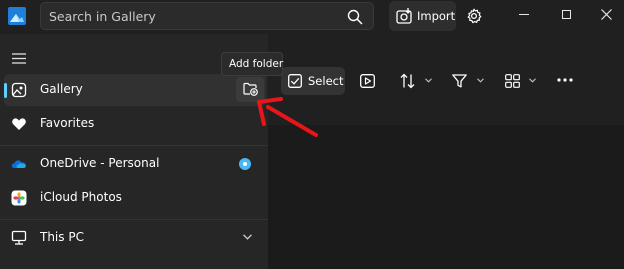 This screenshot has height=269, width=624. Describe the element at coordinates (102, 16) in the screenshot. I see `search-input: Search in Gallery` at that location.